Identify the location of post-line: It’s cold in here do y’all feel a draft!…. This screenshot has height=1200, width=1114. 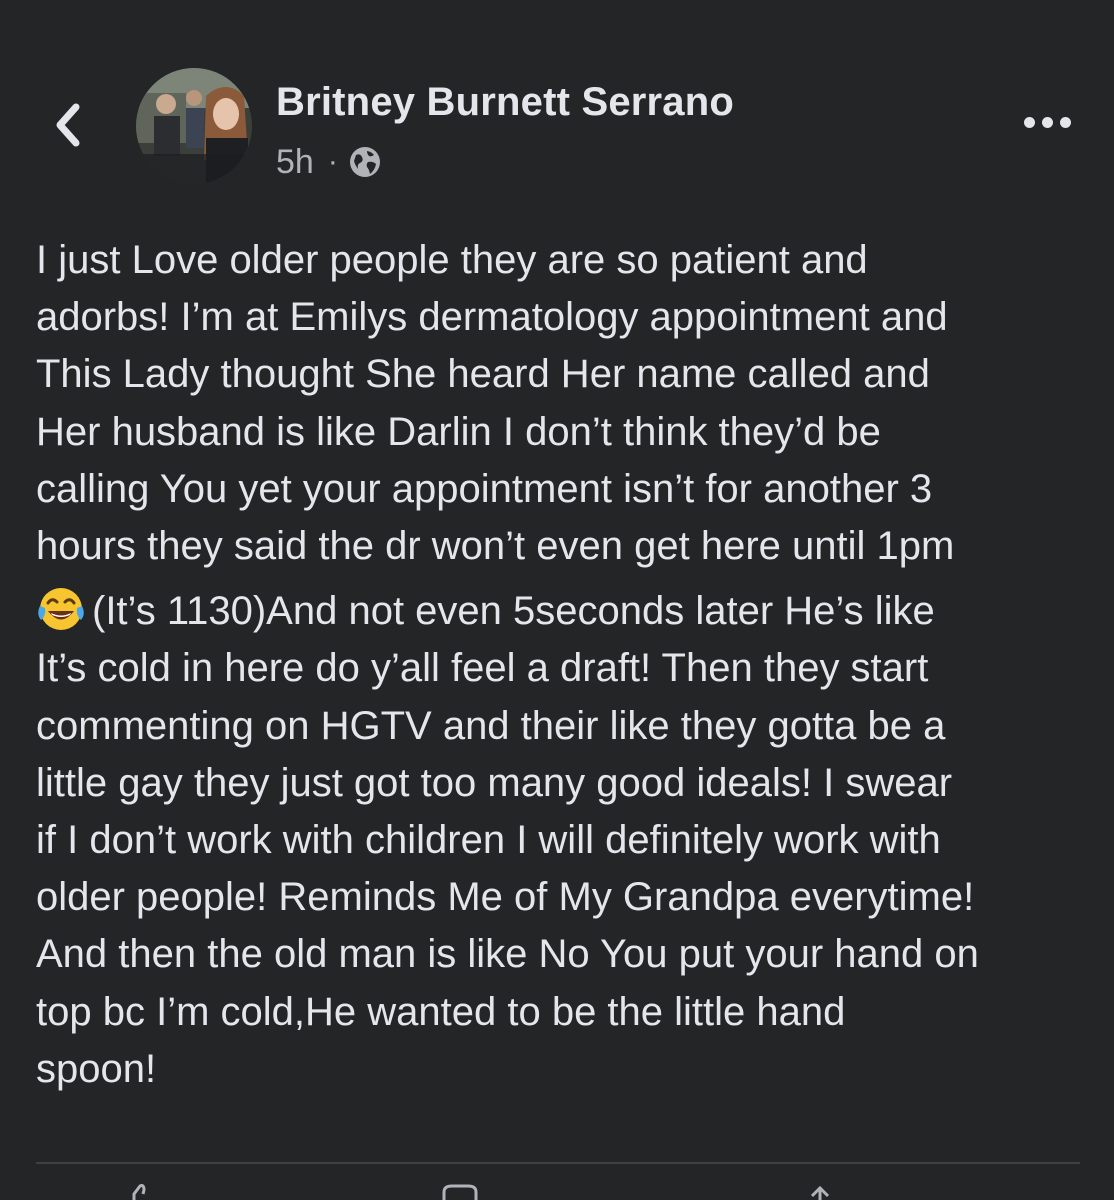
(482, 668).